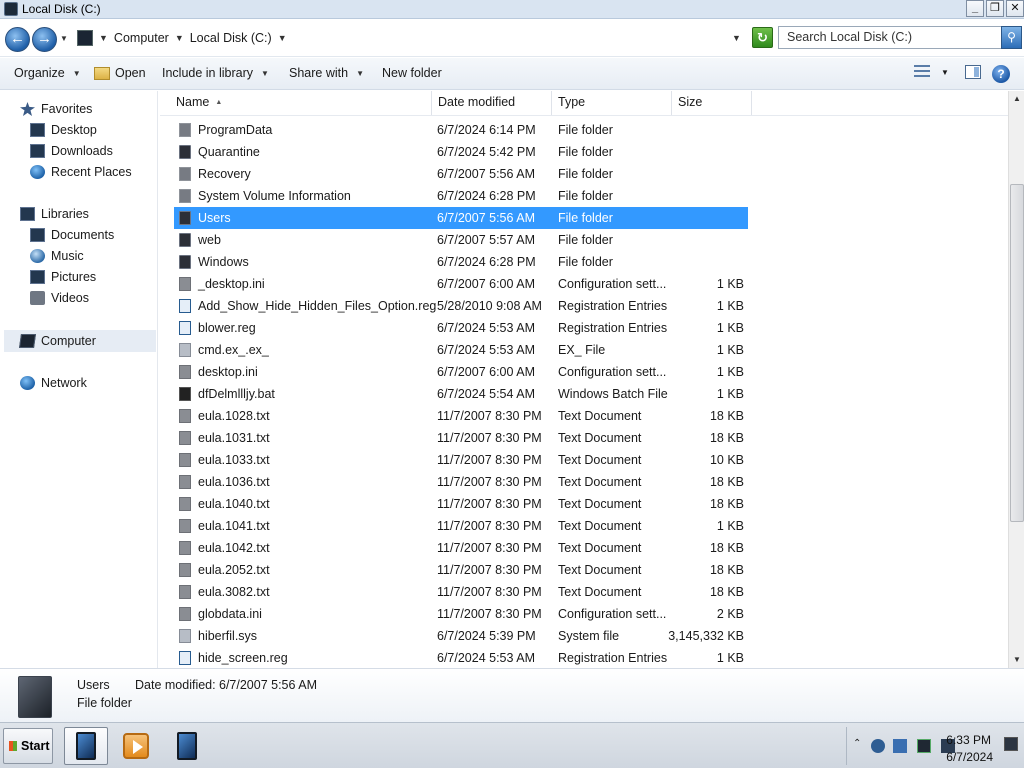 Image resolution: width=1024 pixels, height=768 pixels. I want to click on column-header-type: Type, so click(612, 103).